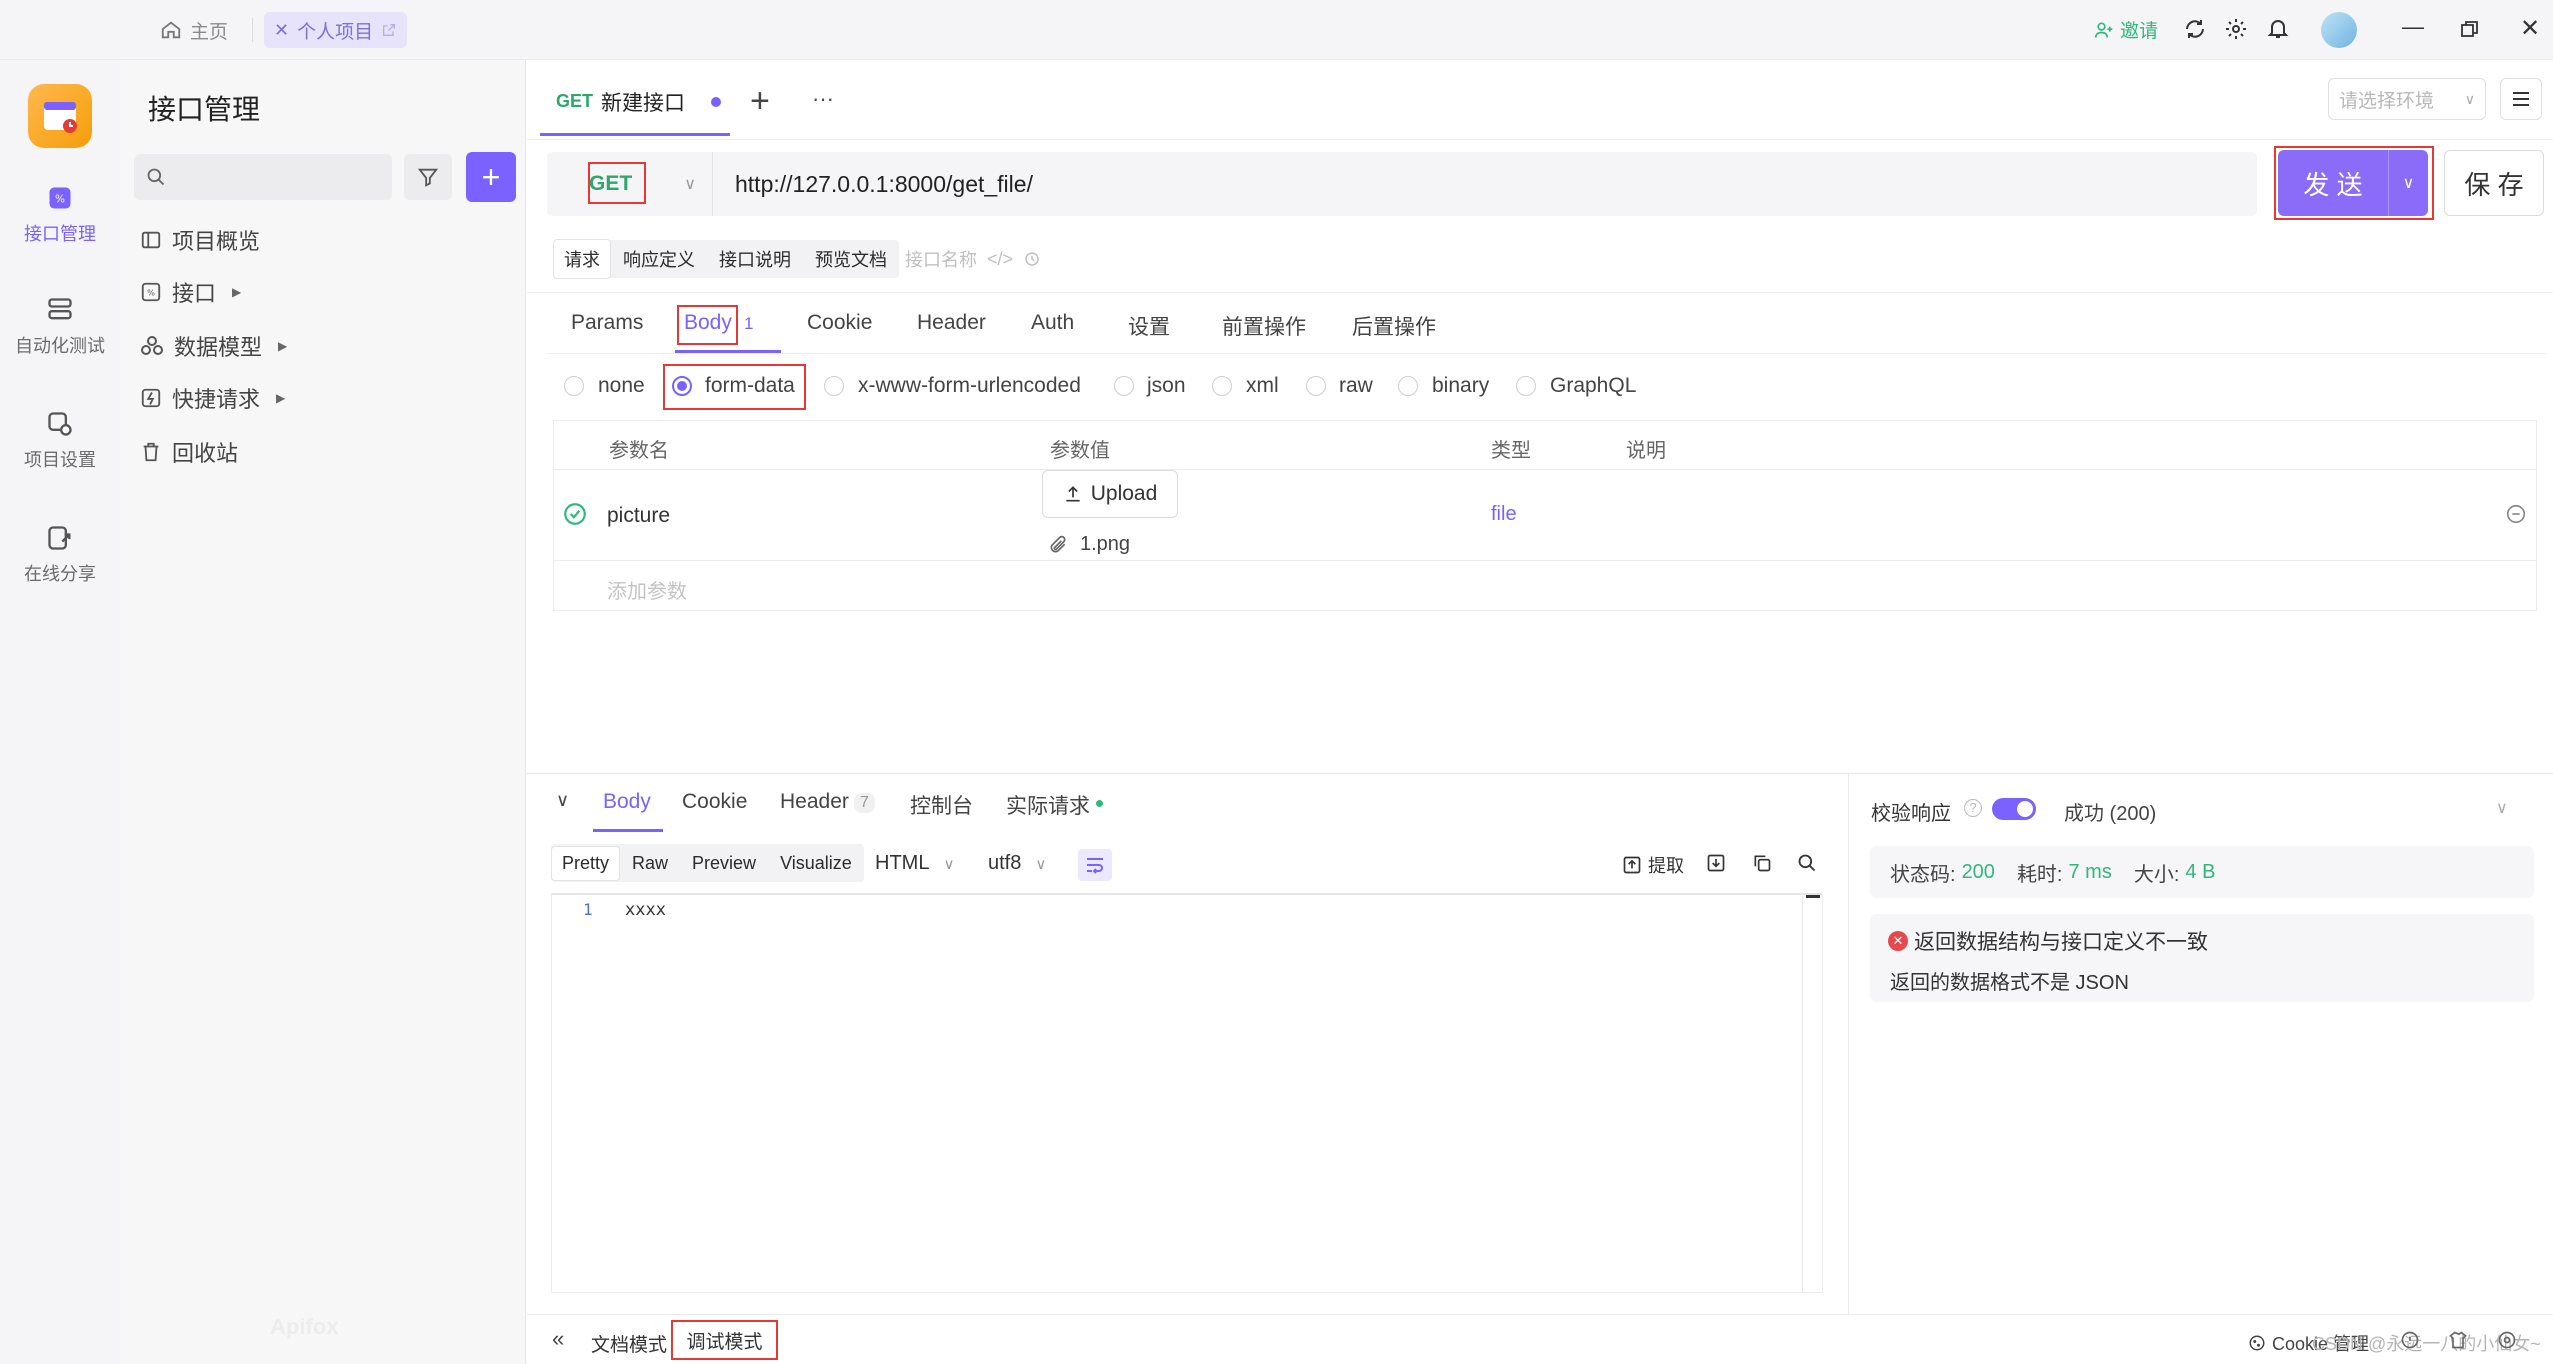 This screenshot has height=1364, width=2553. I want to click on format-preview: Preview, so click(724, 863).